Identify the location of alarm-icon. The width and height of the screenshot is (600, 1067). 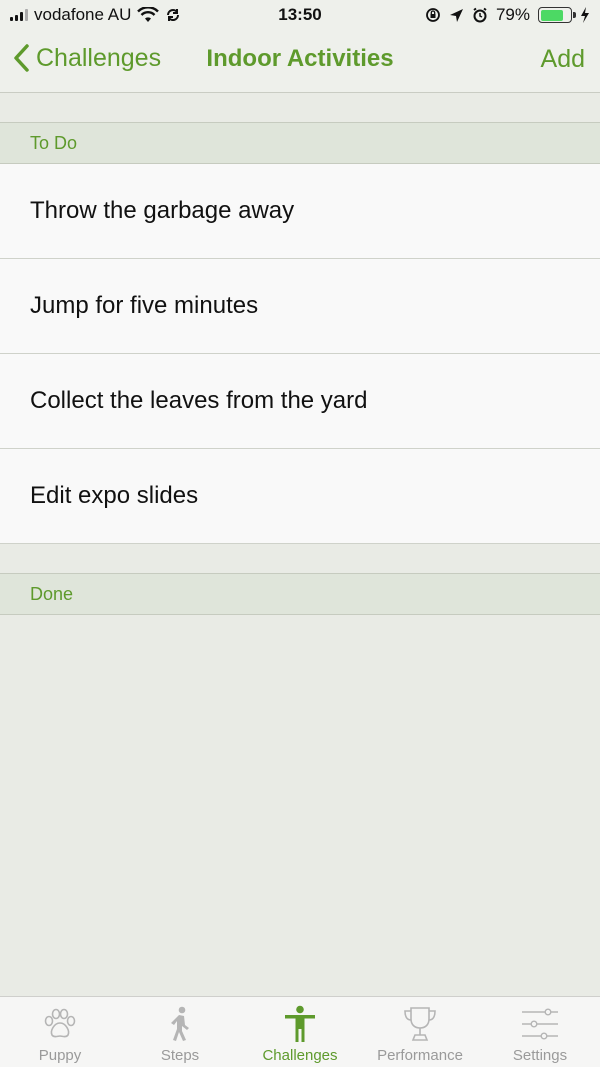
(480, 15).